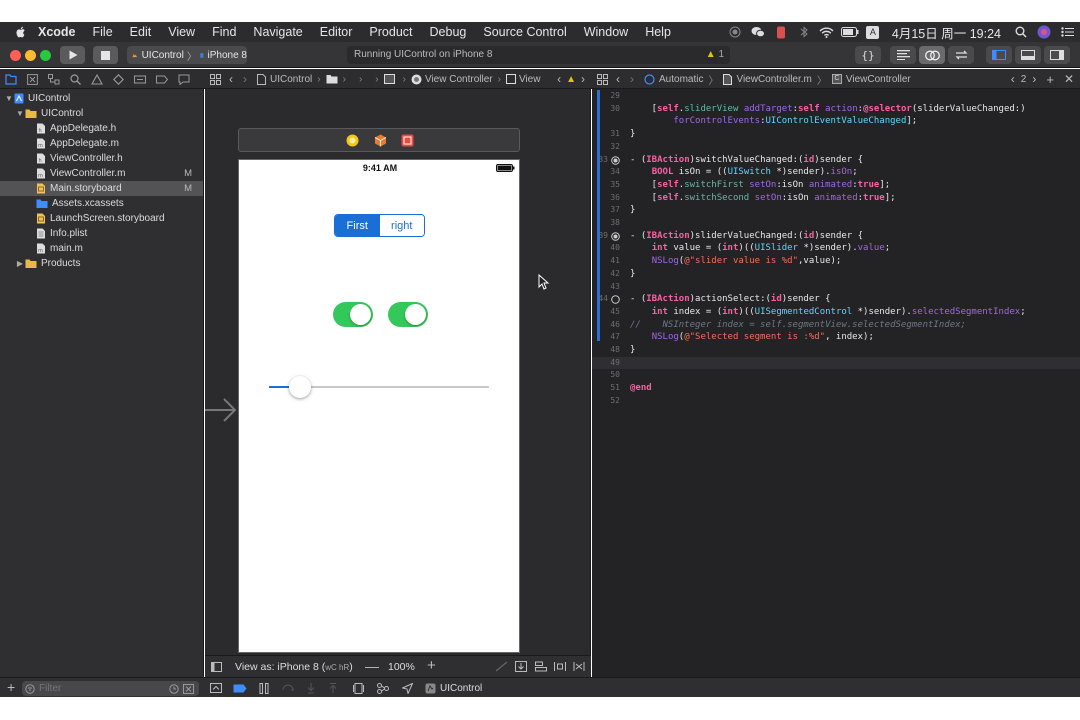 This screenshot has height=720, width=1080. What do you see at coordinates (836, 287) in the screenshot?
I see `code-line: 43` at bounding box center [836, 287].